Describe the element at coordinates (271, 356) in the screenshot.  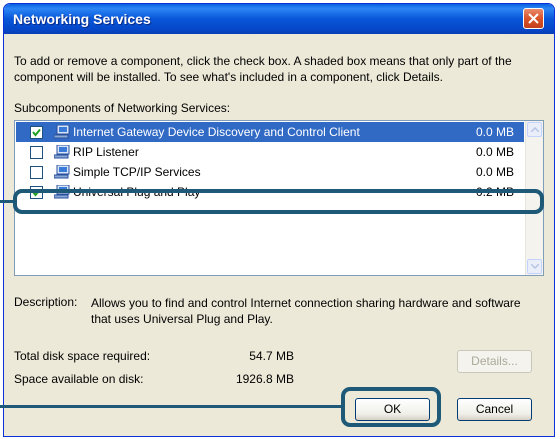
I see `total-disk-space-value: 54.7 MB` at that location.